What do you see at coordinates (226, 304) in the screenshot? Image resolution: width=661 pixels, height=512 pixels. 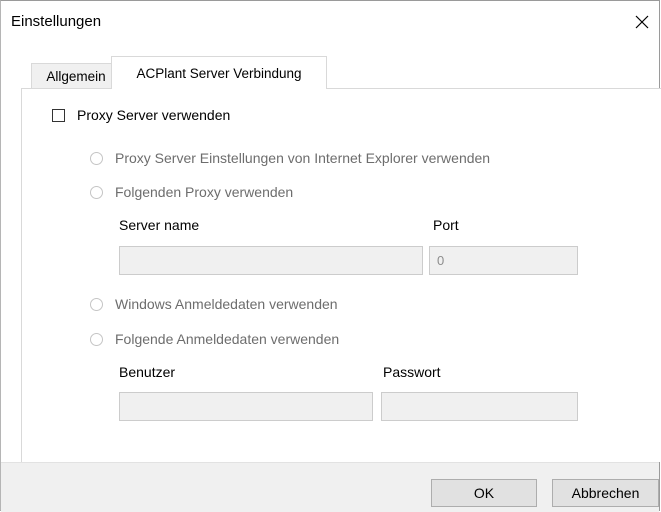 I see `radio-windows-credentials-label: Windows Anmeldedaten verwenden` at bounding box center [226, 304].